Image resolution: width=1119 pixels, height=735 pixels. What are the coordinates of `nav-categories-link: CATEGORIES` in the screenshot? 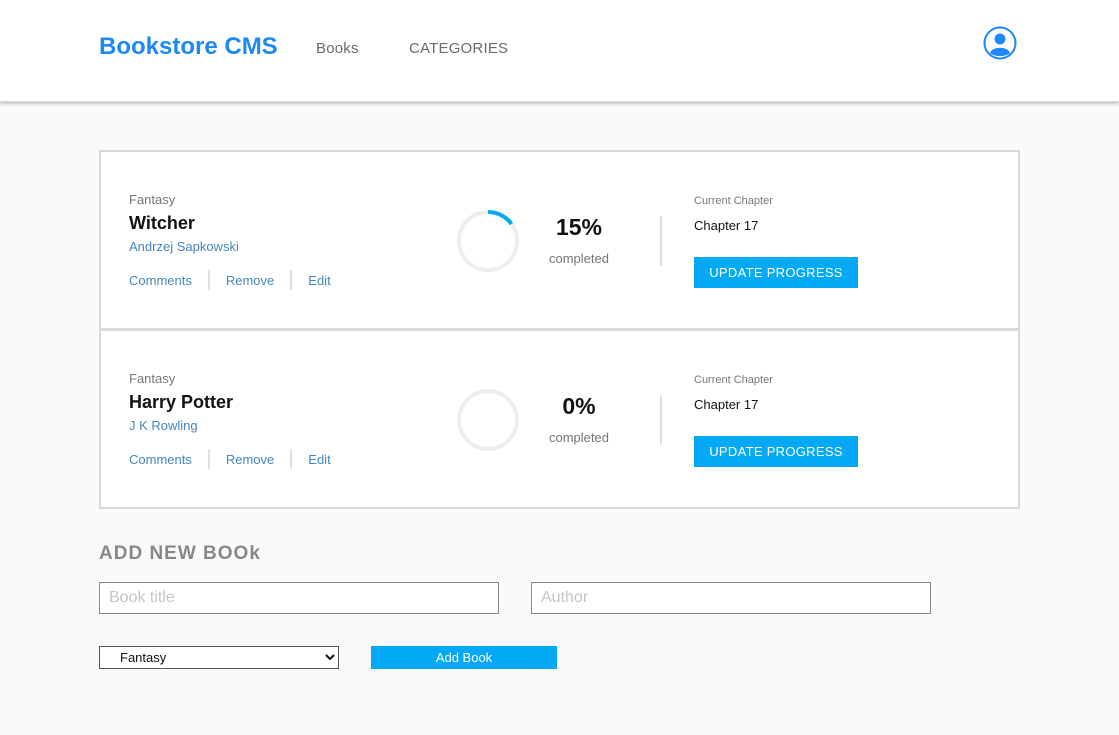 It's located at (458, 48).